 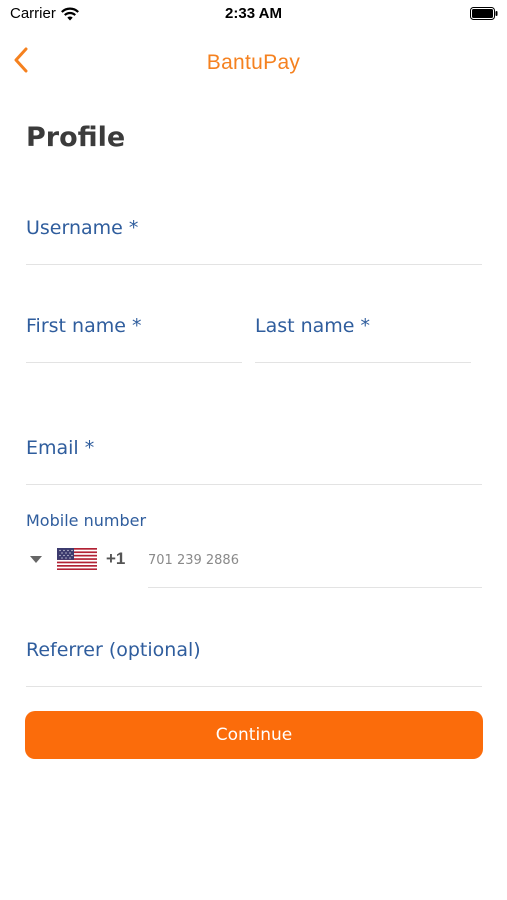 I want to click on status-time: 2:33 AM, so click(x=253, y=13).